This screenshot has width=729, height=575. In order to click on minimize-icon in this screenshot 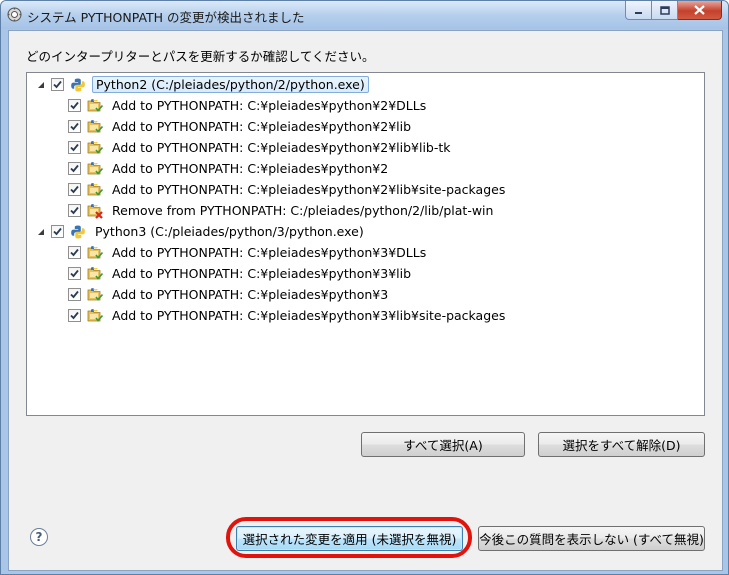, I will do `click(638, 12)`.